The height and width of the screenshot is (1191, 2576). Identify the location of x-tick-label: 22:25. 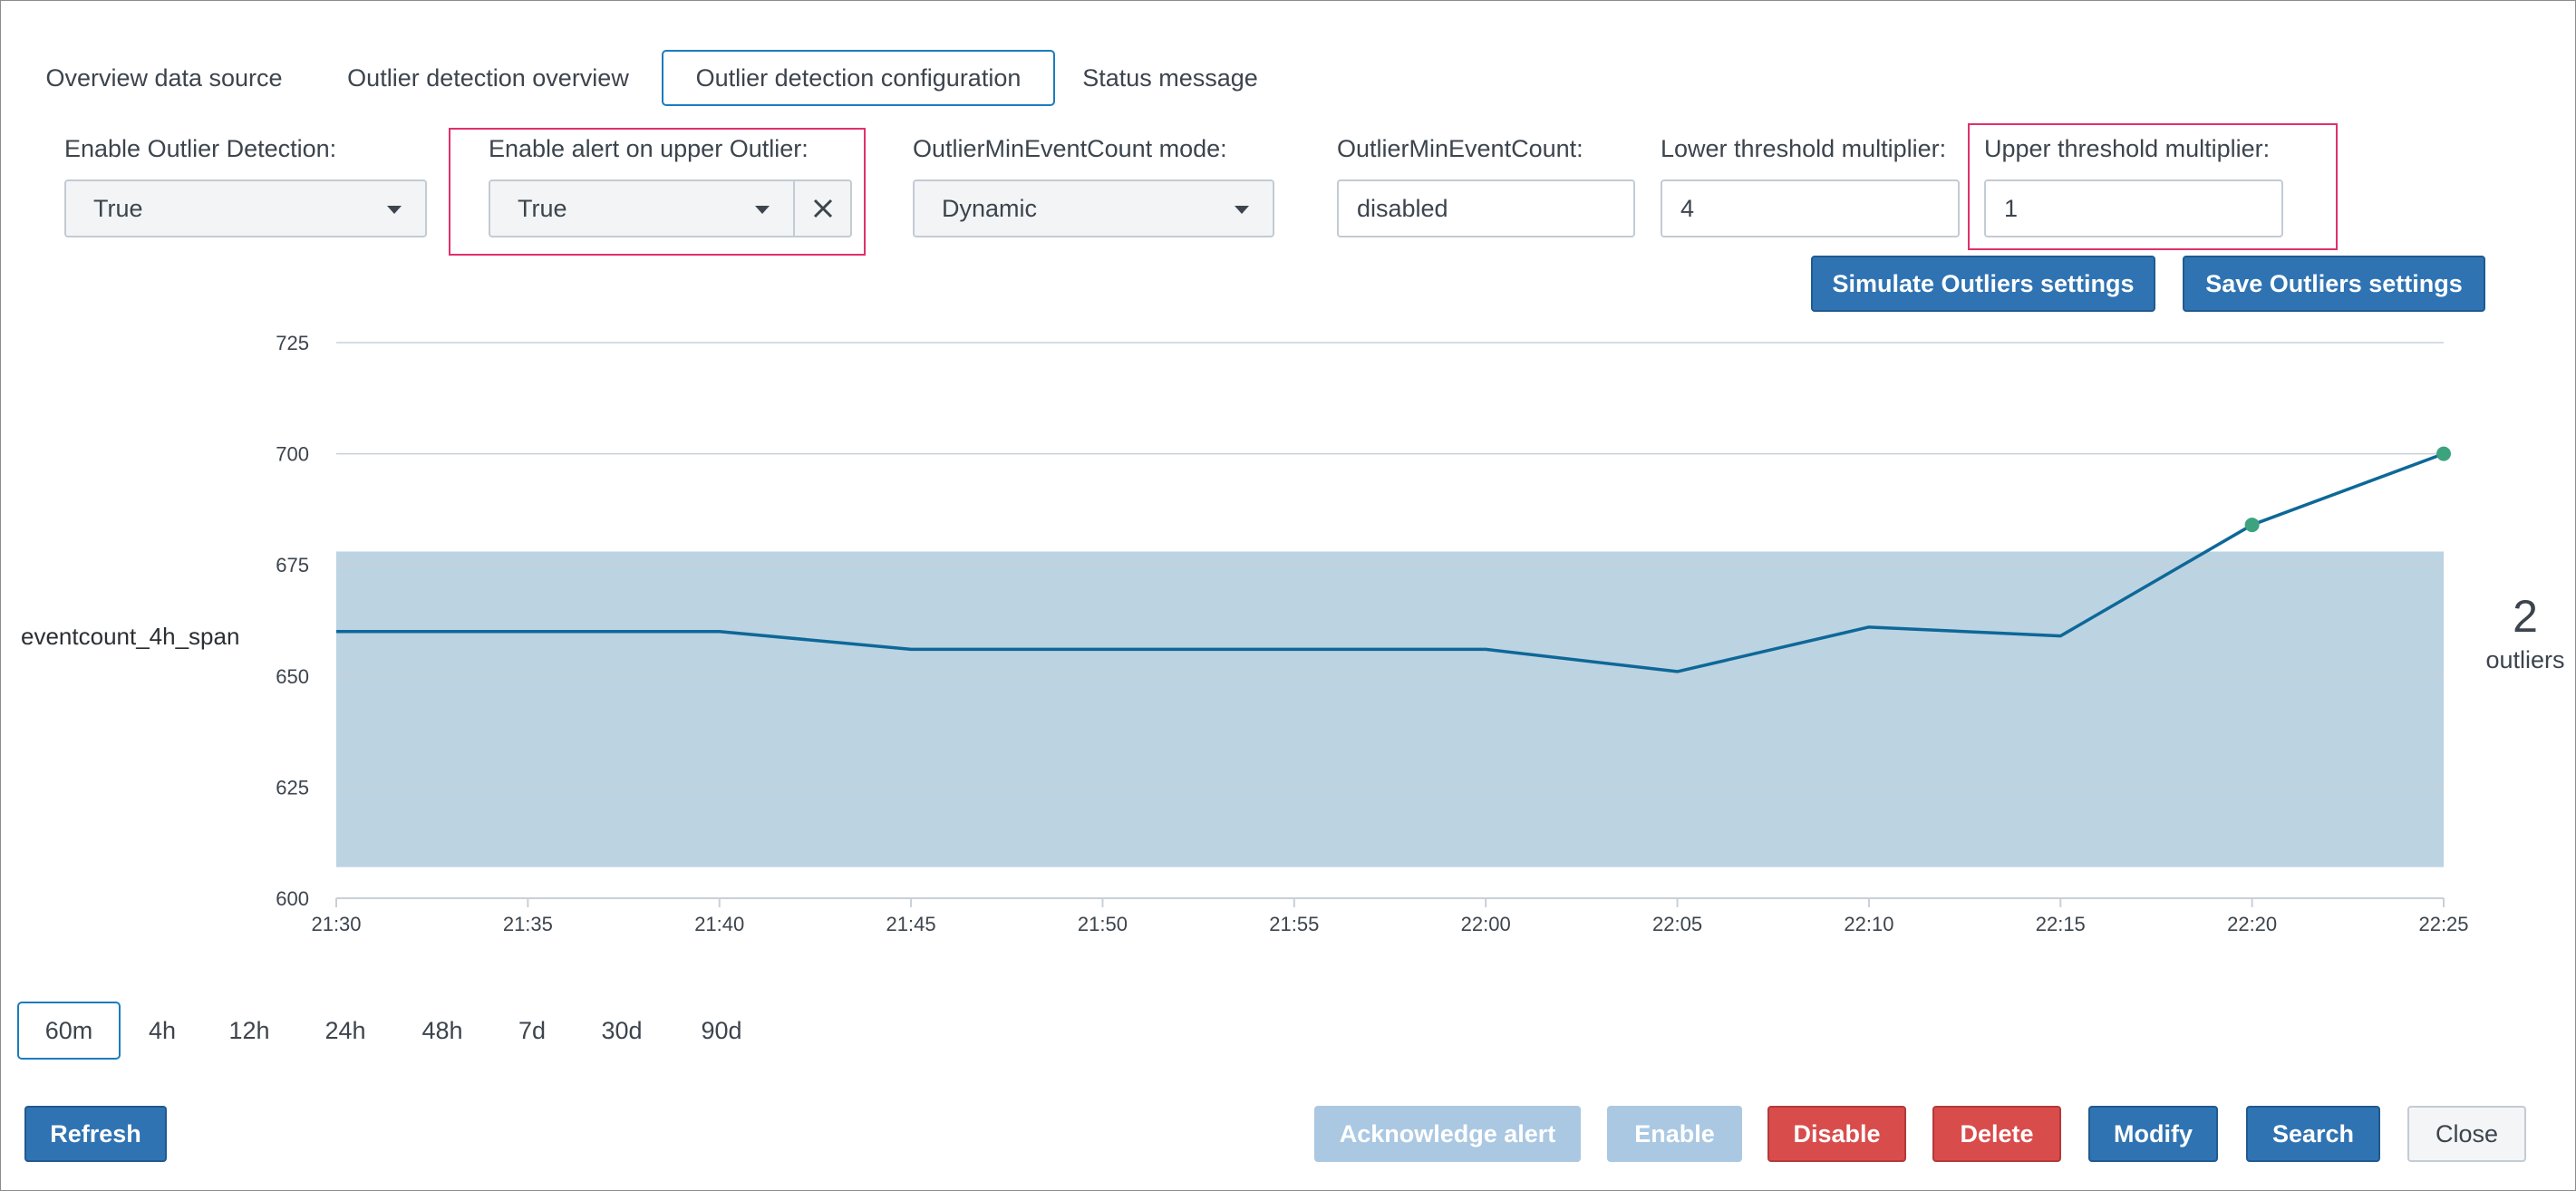
(2443, 924).